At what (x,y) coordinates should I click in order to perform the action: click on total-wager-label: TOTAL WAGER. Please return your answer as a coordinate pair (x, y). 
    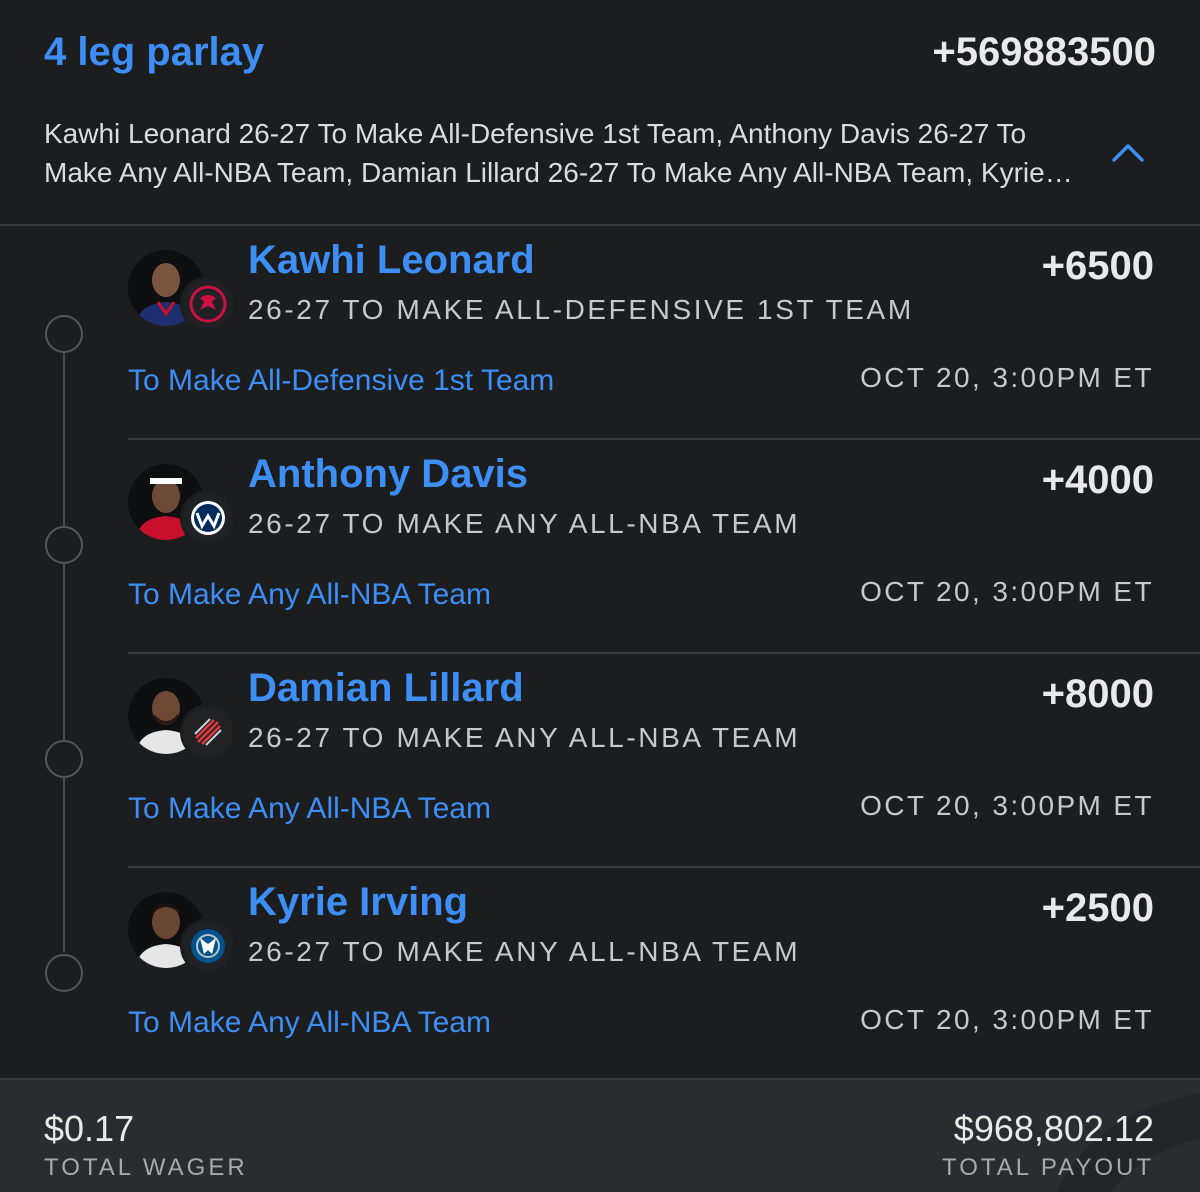
    Looking at the image, I should click on (146, 1167).